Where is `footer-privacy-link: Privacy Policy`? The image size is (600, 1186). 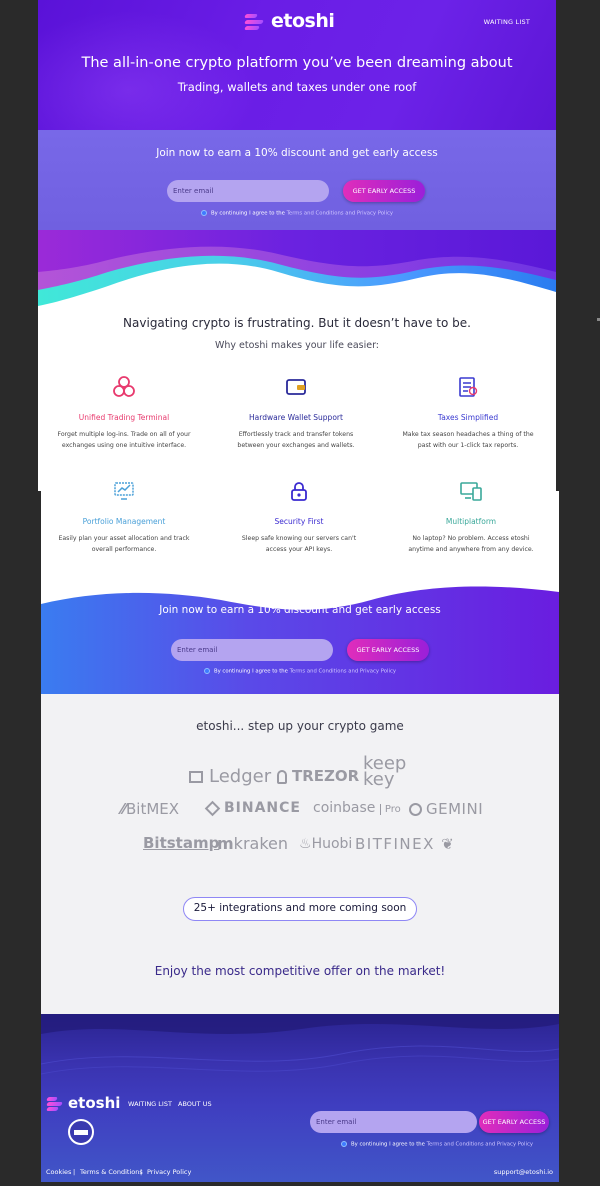
footer-privacy-link: Privacy Policy is located at coordinates (169, 1172).